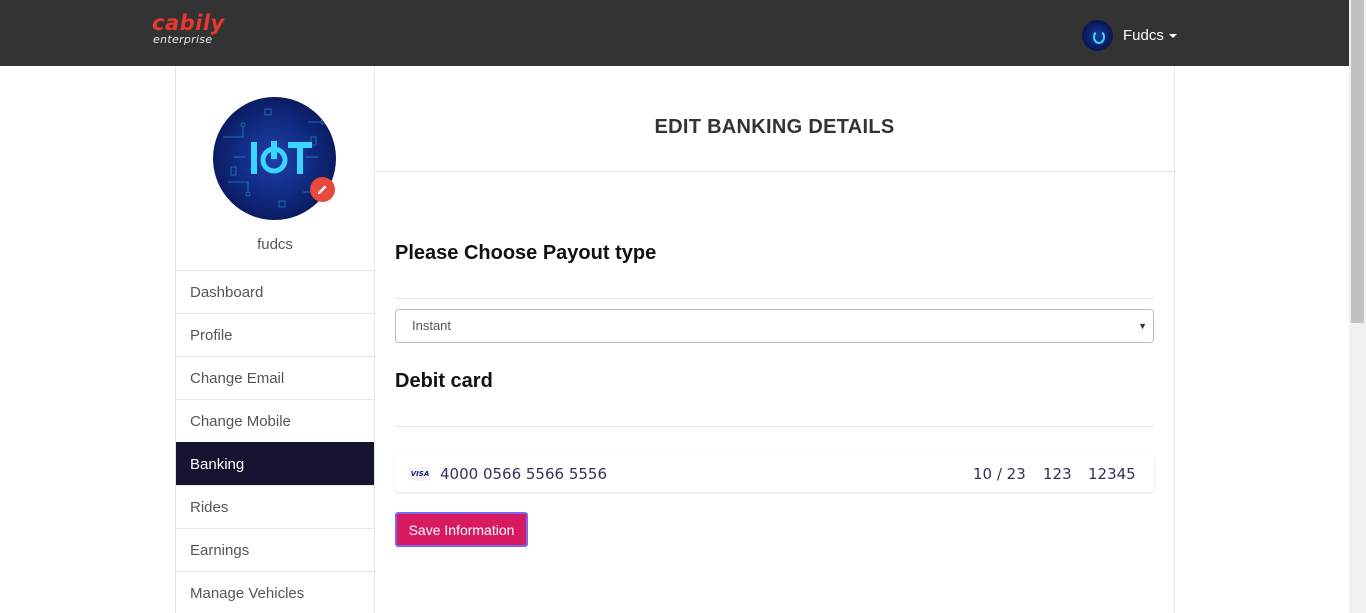  What do you see at coordinates (1172, 36) in the screenshot?
I see `caret-down-icon` at bounding box center [1172, 36].